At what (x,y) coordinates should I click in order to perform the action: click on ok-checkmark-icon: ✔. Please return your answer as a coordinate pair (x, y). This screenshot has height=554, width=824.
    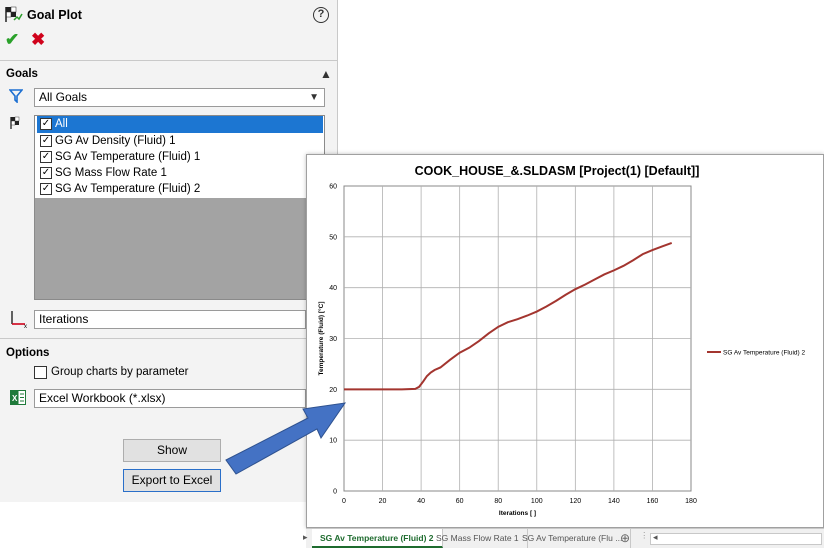
    Looking at the image, I should click on (12, 40).